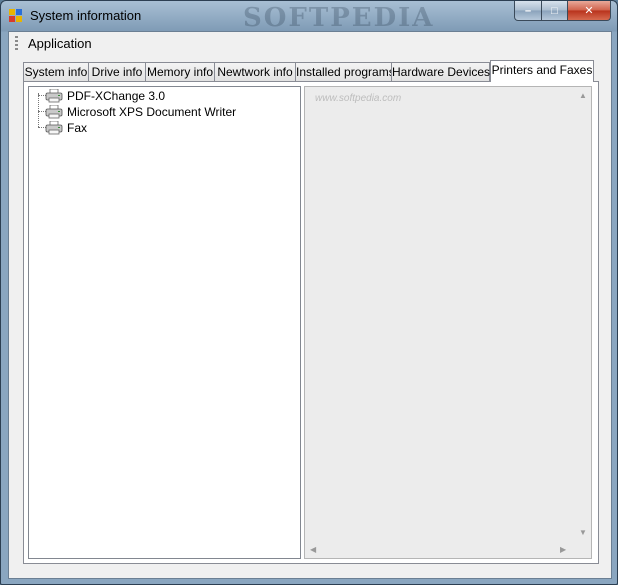  What do you see at coordinates (440, 549) in the screenshot?
I see `horizontal-scrollbar: ◀ ▶` at bounding box center [440, 549].